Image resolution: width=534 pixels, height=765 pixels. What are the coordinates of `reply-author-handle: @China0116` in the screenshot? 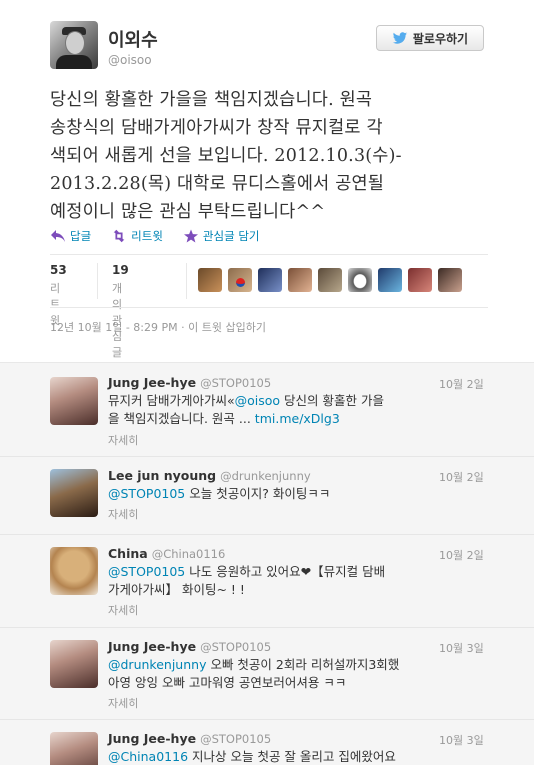 It's located at (188, 554).